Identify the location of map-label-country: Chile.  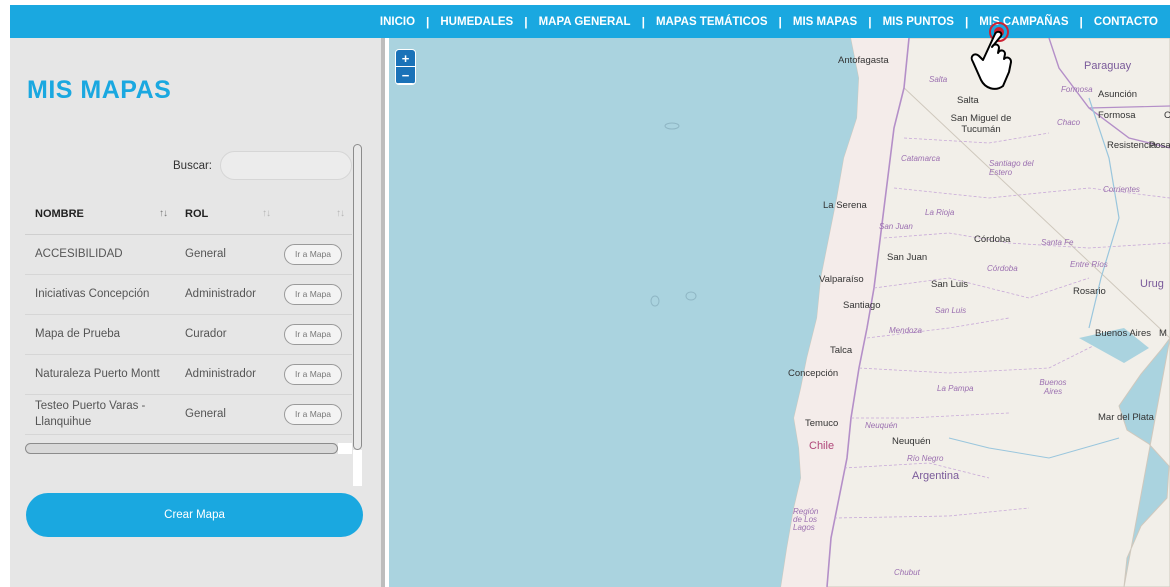
(822, 446).